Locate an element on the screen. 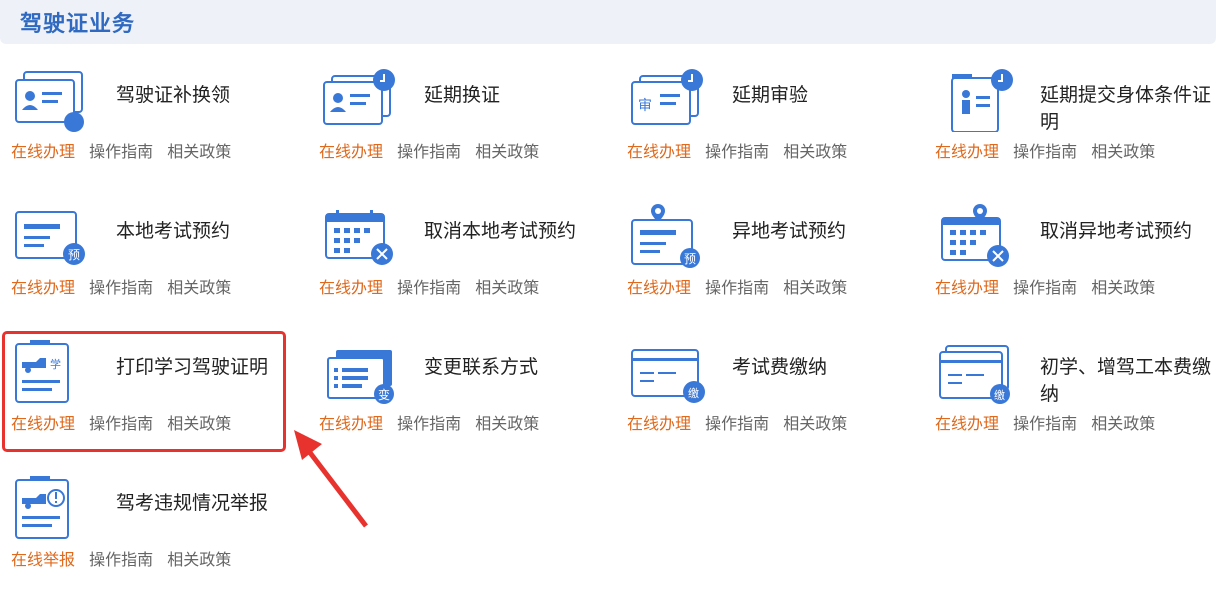 The height and width of the screenshot is (594, 1216). service-title: 驾驶证补换领 is located at coordinates (173, 95).